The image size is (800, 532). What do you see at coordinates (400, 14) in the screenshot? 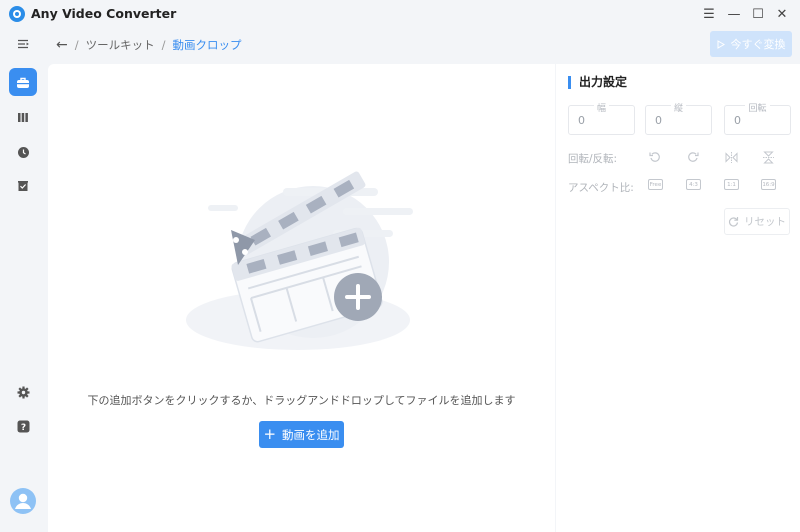
I see `title-bar: Any Video Converter ☰ — ☐ ✕` at bounding box center [400, 14].